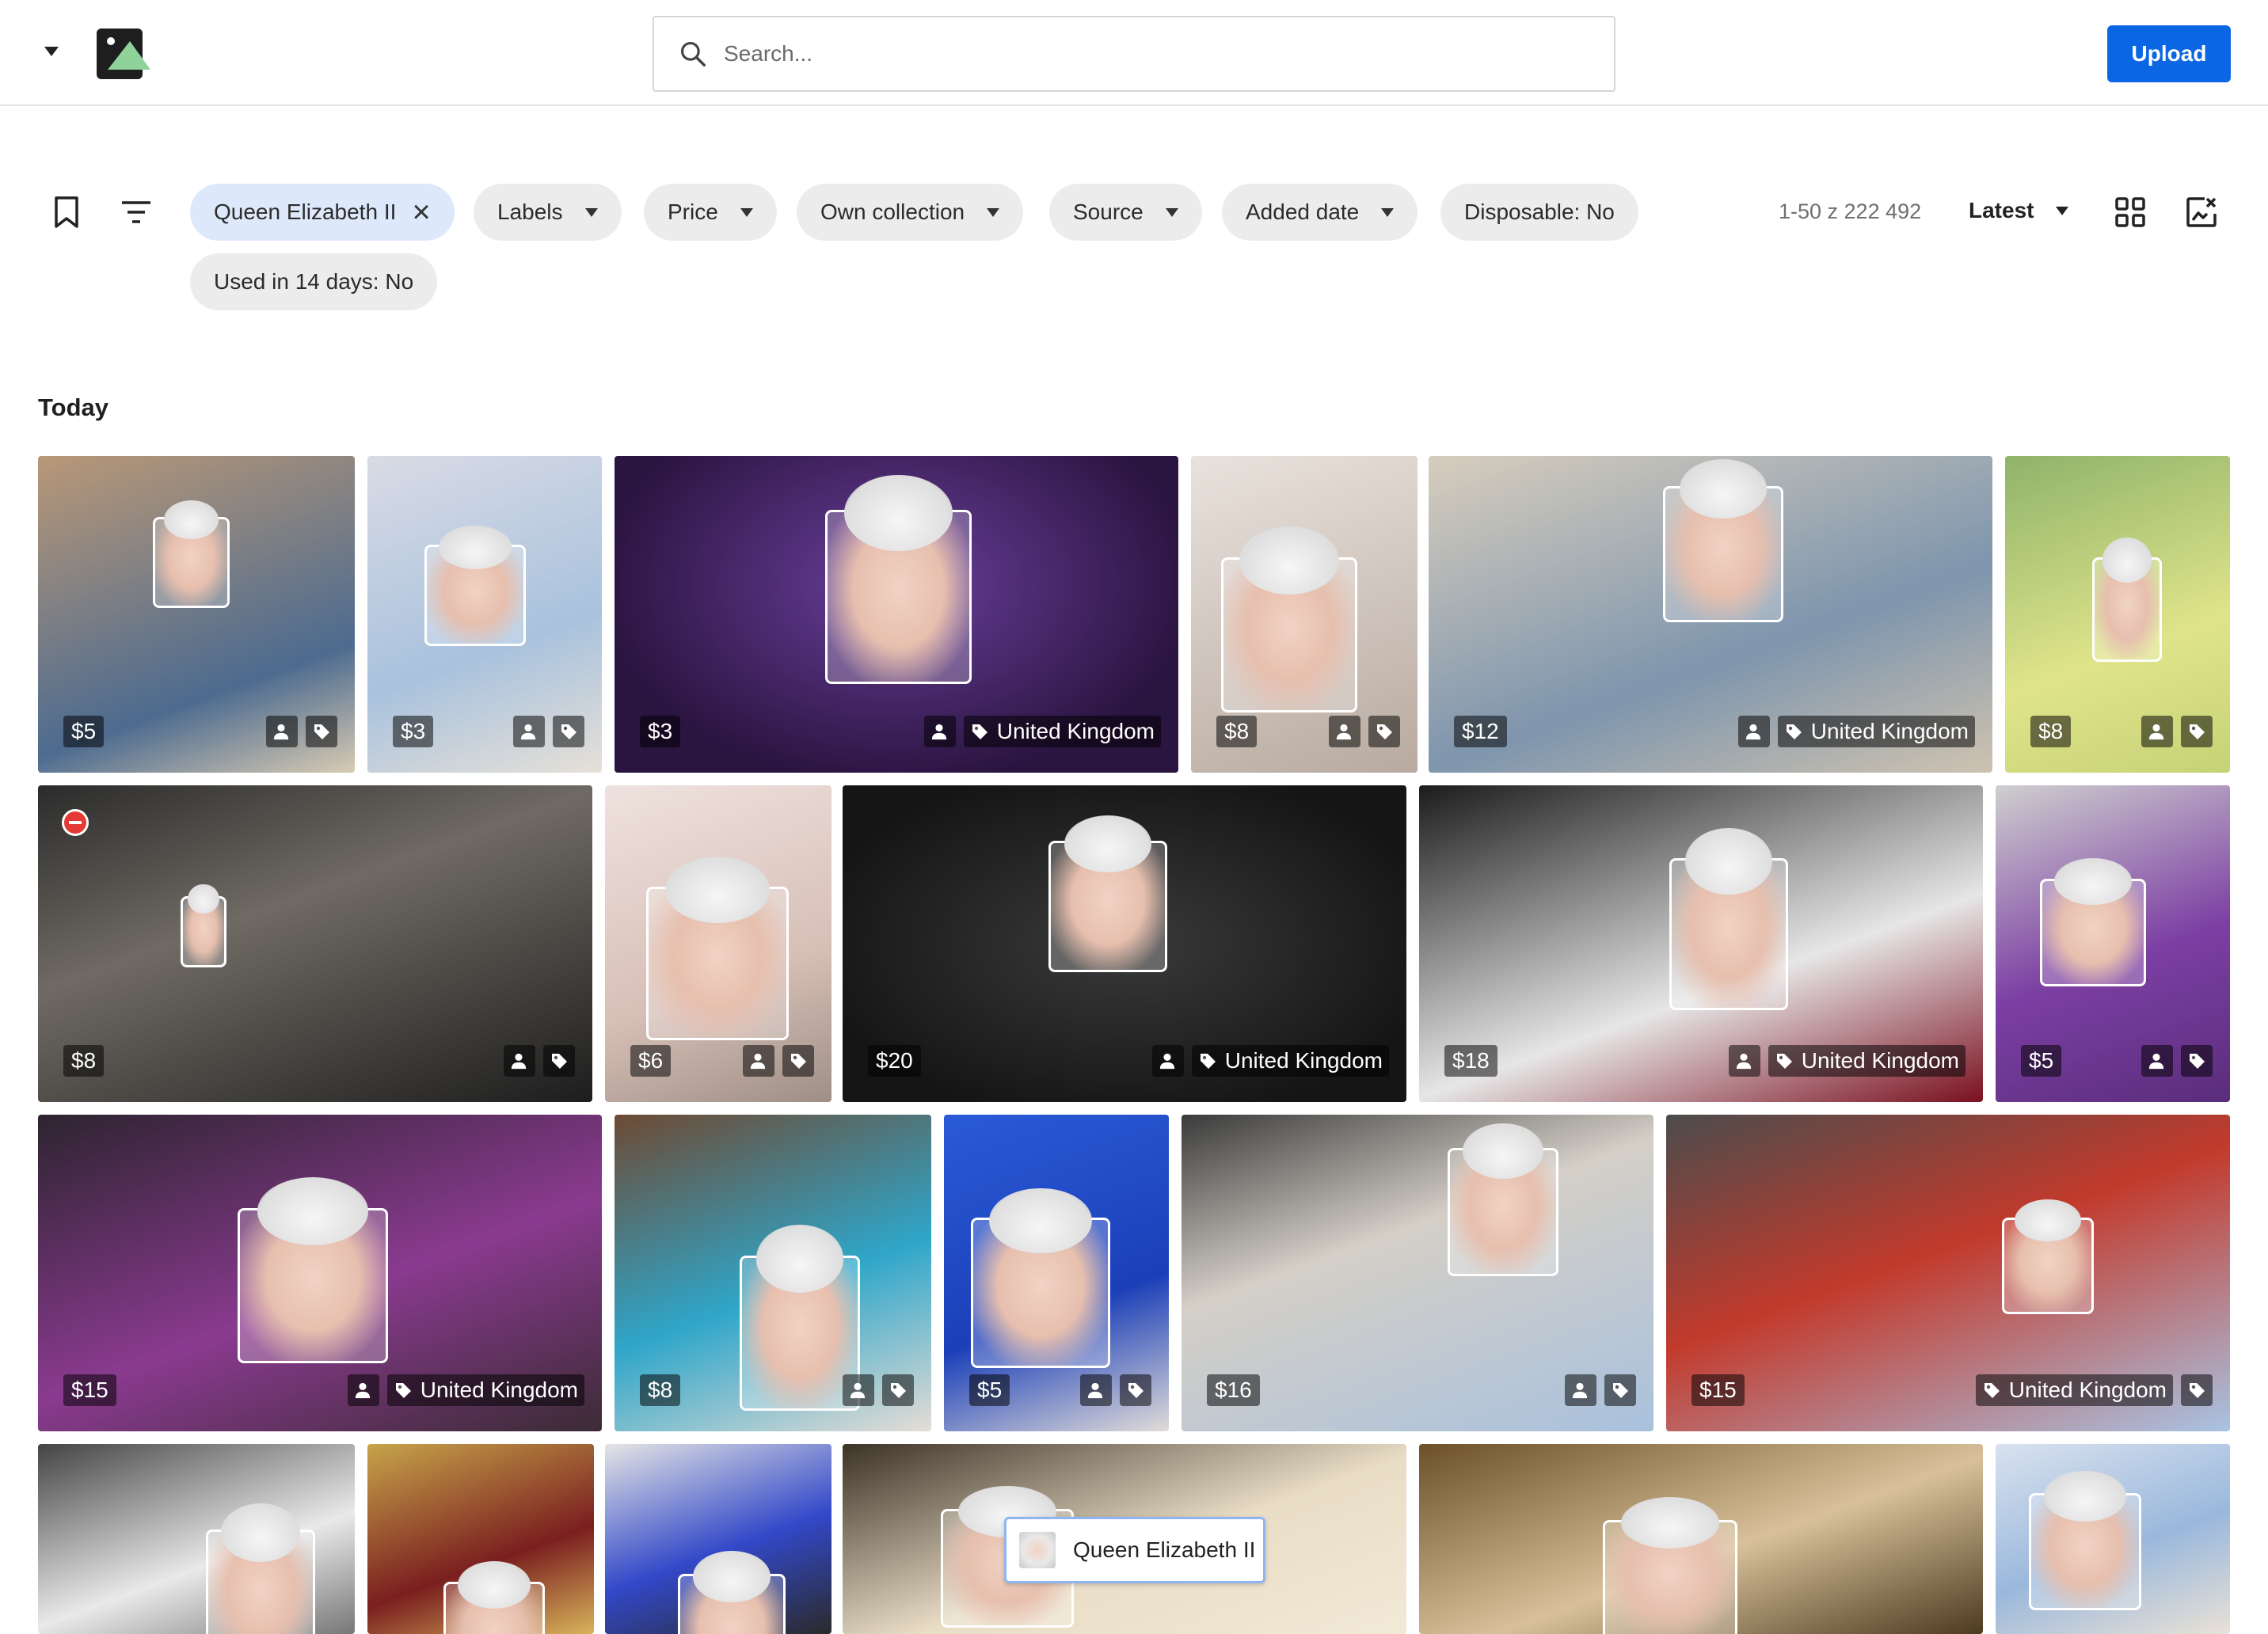  I want to click on filter-chip-price: Price, so click(710, 212).